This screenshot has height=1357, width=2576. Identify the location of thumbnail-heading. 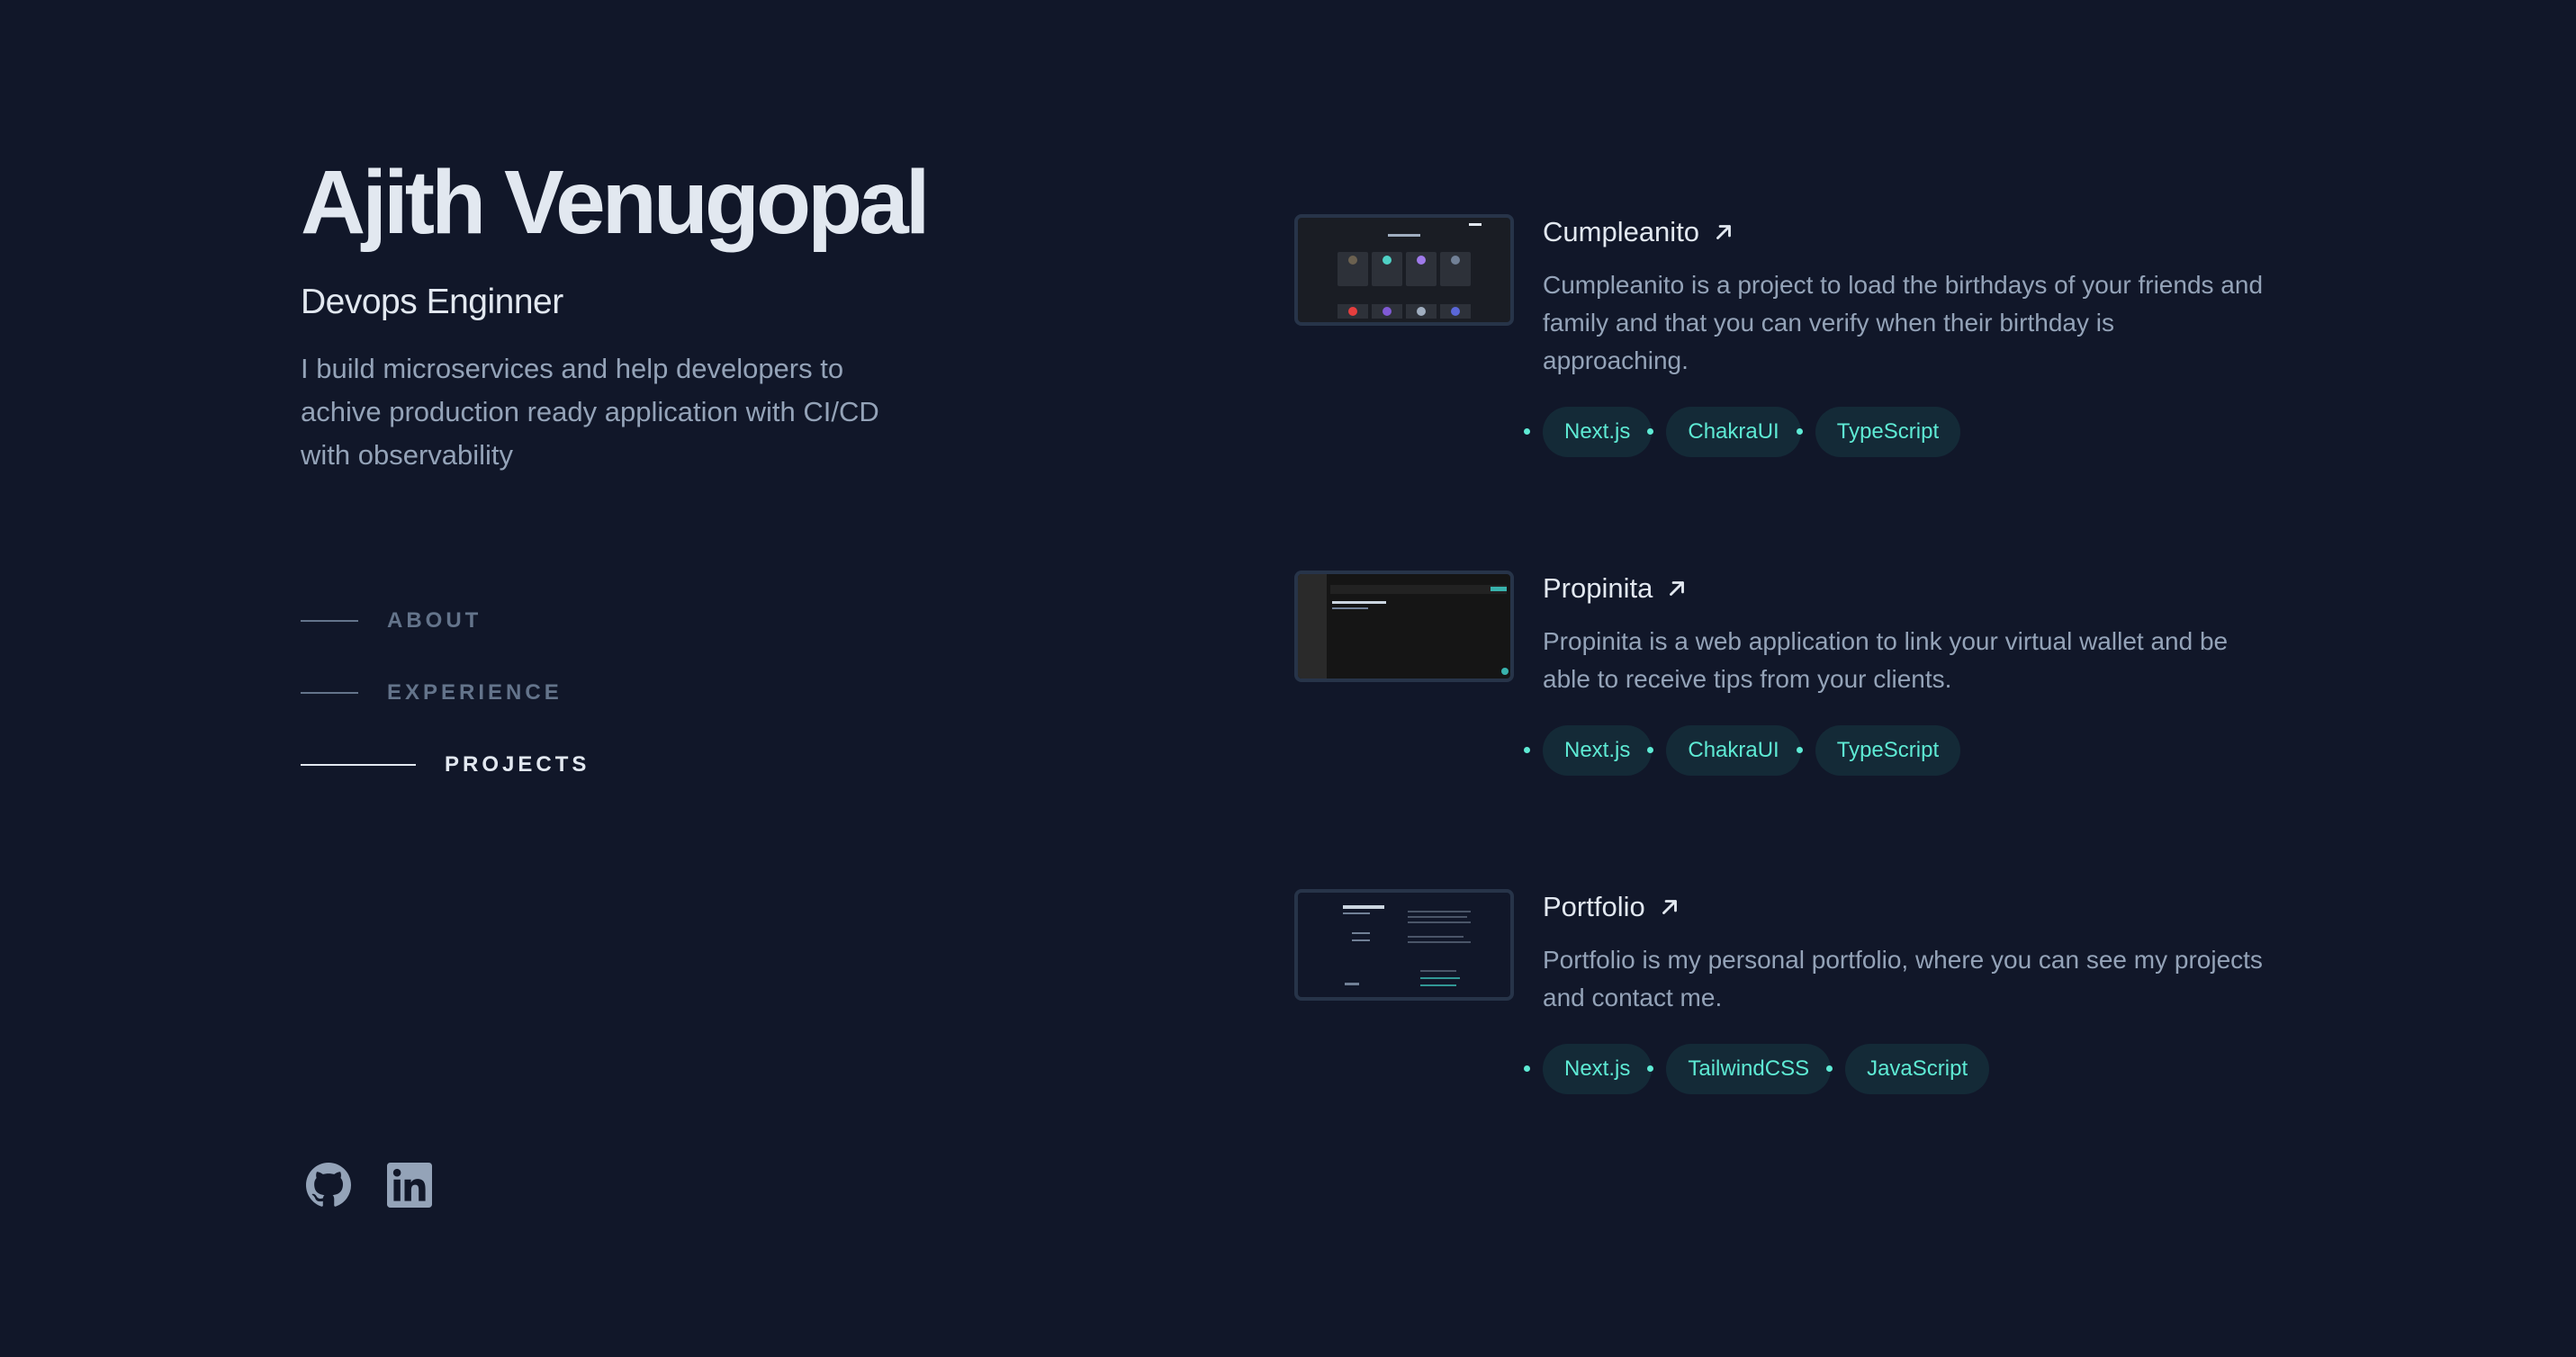
(1363, 907).